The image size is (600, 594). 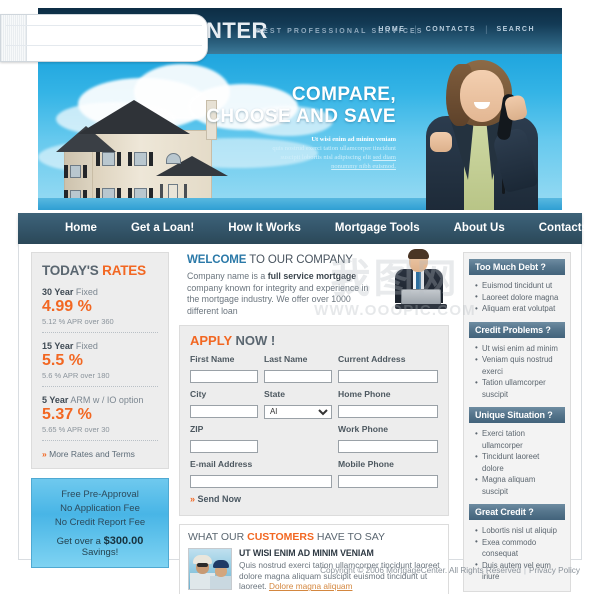 I want to click on sidebar-list-item: Tation ullamcorper suscipit, so click(x=519, y=388).